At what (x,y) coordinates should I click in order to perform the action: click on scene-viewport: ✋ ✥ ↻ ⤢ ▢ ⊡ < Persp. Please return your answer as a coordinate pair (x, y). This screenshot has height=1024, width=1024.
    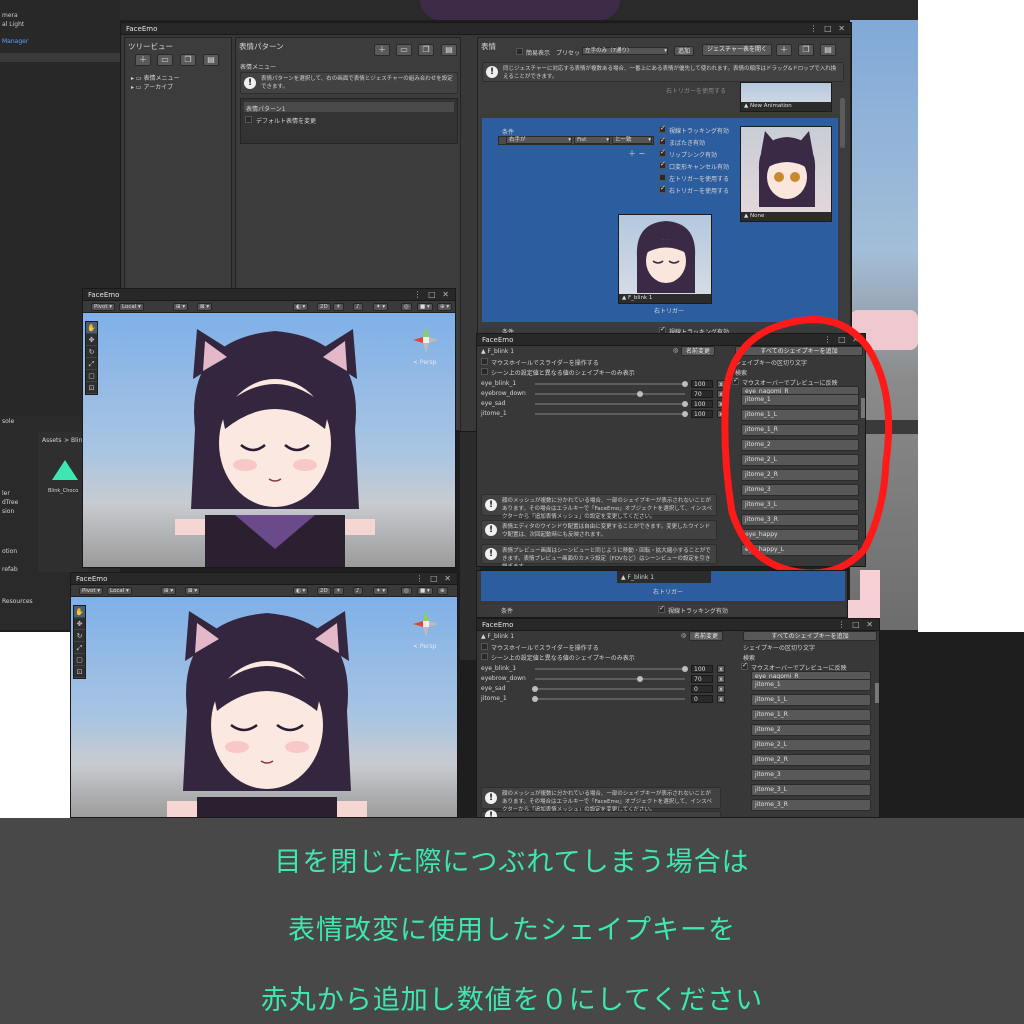
    Looking at the image, I should click on (269, 440).